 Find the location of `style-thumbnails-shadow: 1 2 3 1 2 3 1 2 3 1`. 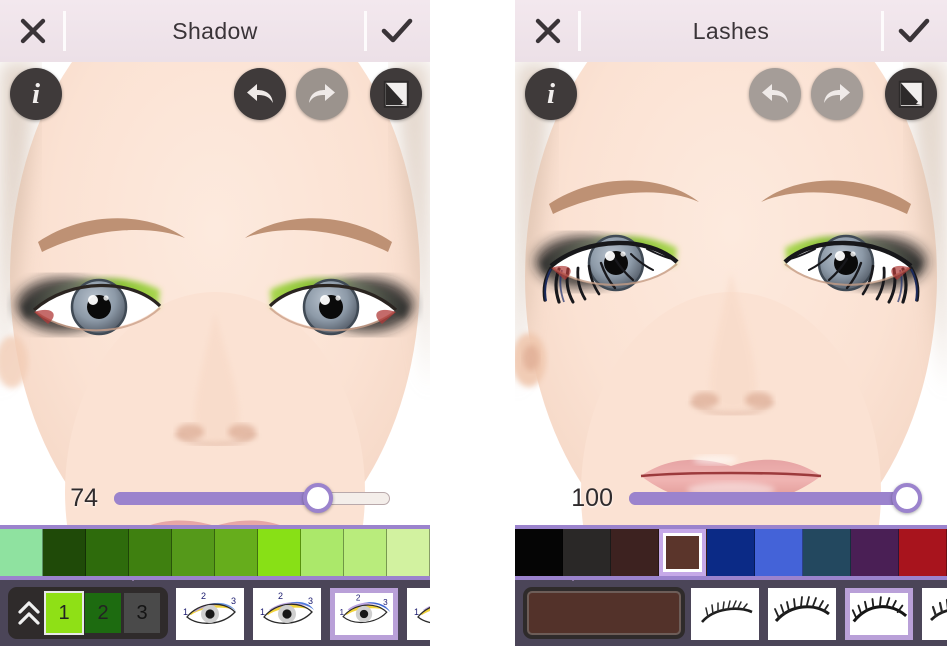

style-thumbnails-shadow: 1 2 3 1 2 3 1 2 3 1 is located at coordinates (303, 614).